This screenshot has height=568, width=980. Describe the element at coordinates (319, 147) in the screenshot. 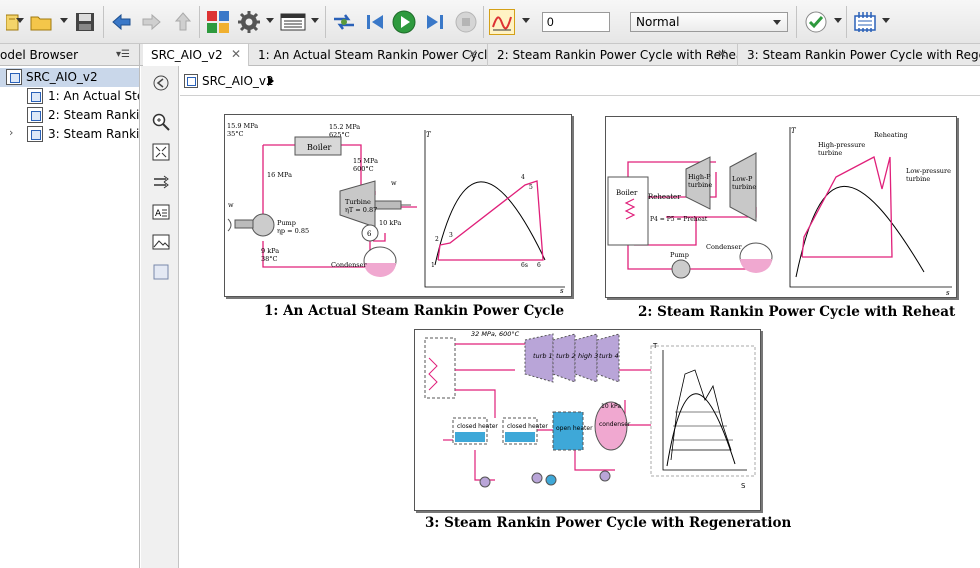

I see `boiler-label: Boiler` at that location.